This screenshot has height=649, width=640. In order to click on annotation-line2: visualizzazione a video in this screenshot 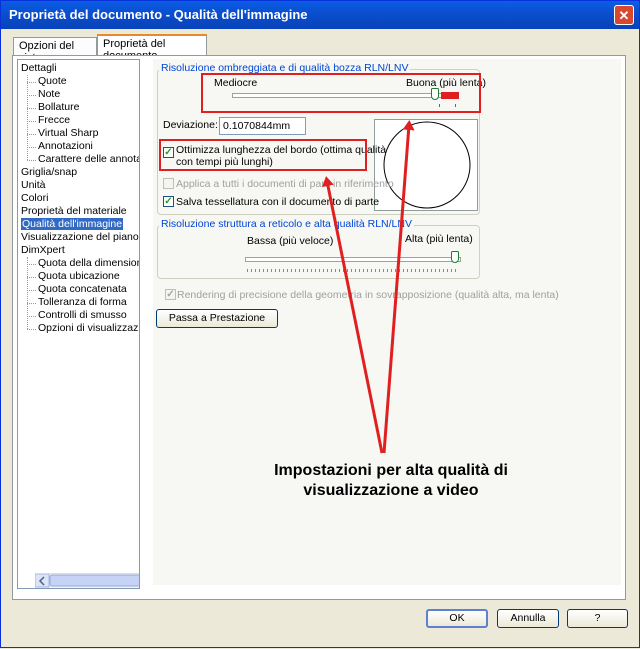, I will do `click(391, 490)`.